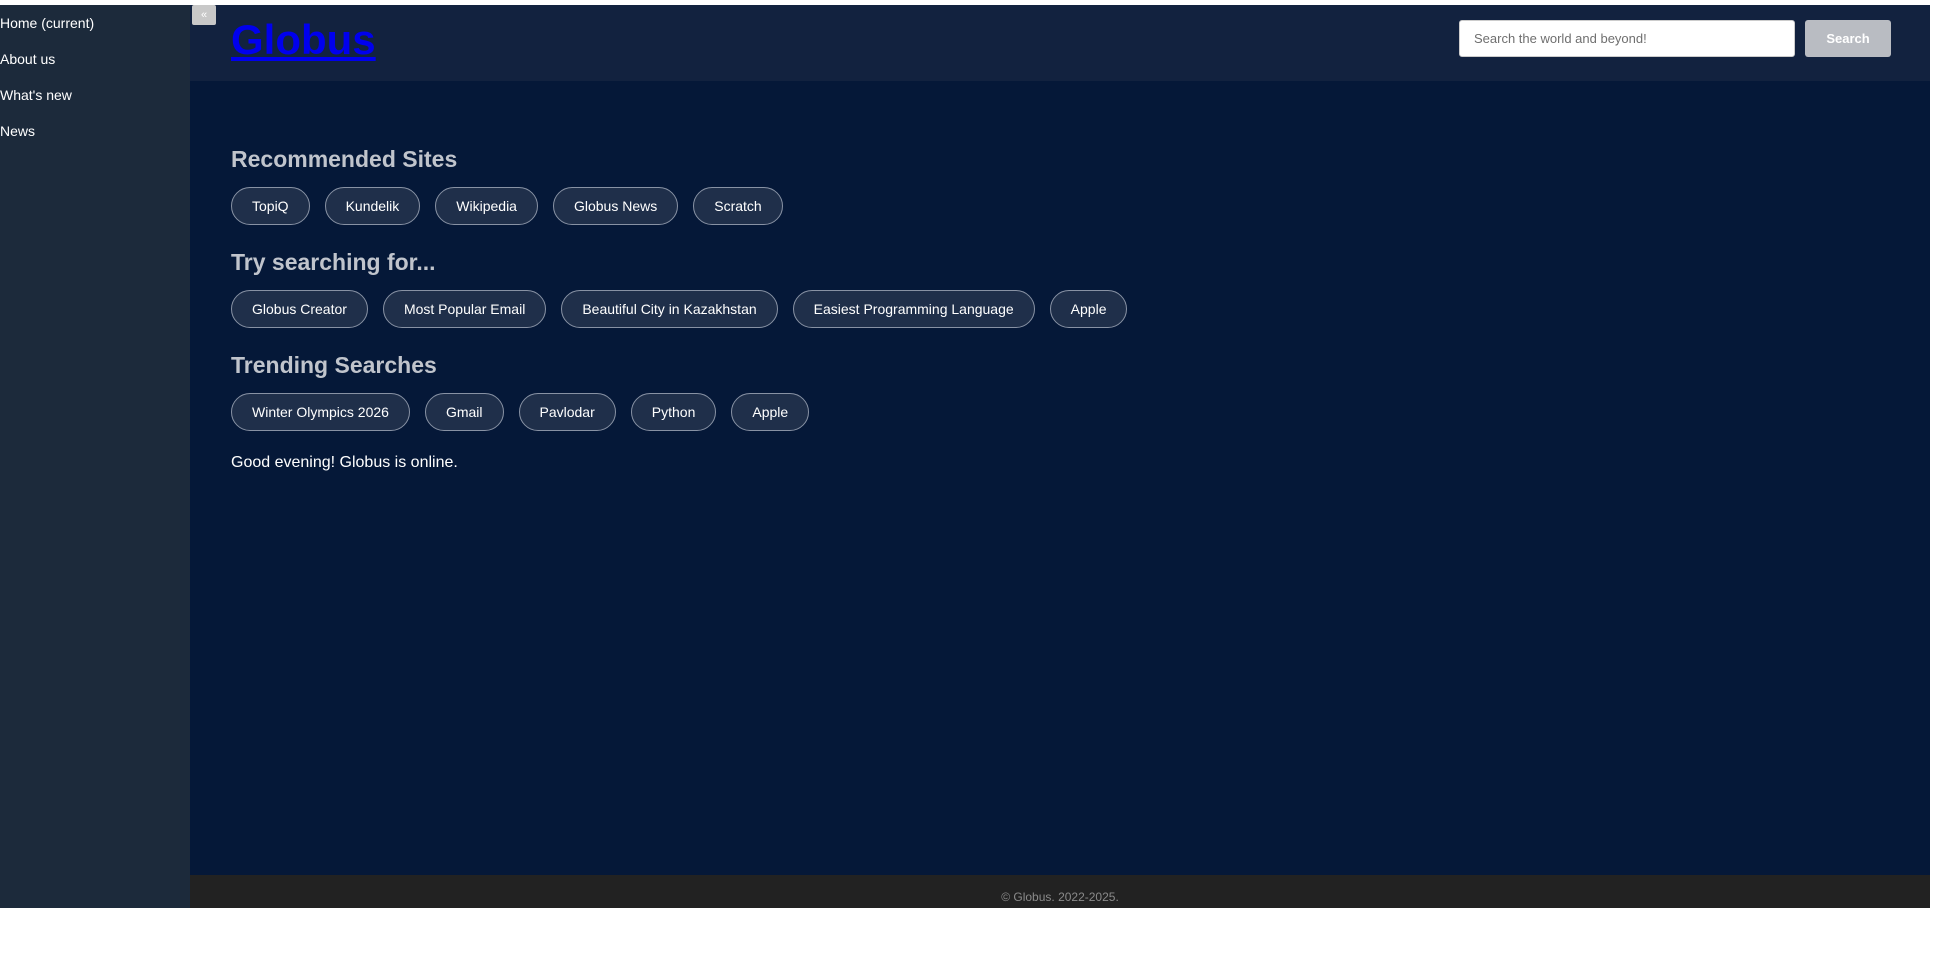  I want to click on pill-globus-news: Globus News, so click(615, 206).